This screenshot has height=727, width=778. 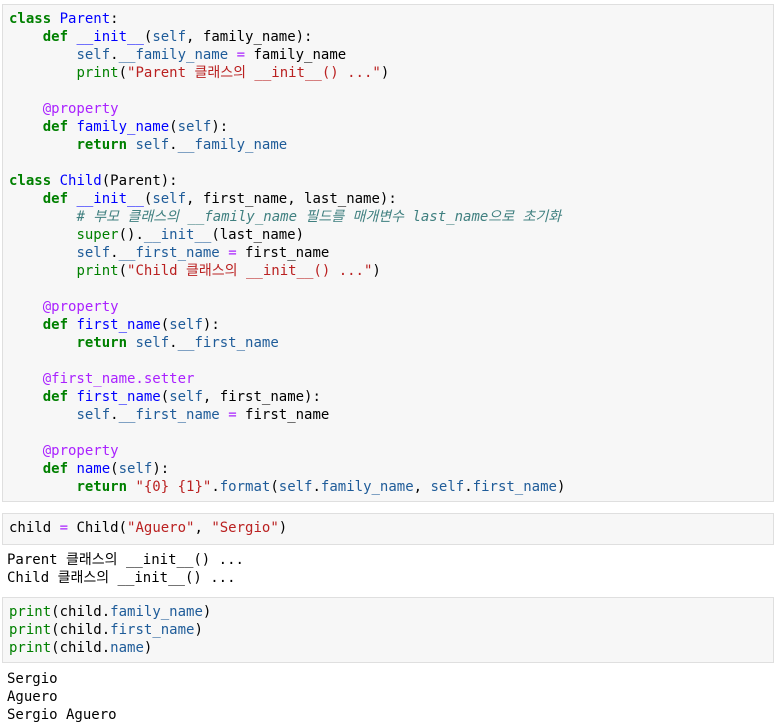 What do you see at coordinates (161, 528) in the screenshot?
I see `string-literal: "Aguero"` at bounding box center [161, 528].